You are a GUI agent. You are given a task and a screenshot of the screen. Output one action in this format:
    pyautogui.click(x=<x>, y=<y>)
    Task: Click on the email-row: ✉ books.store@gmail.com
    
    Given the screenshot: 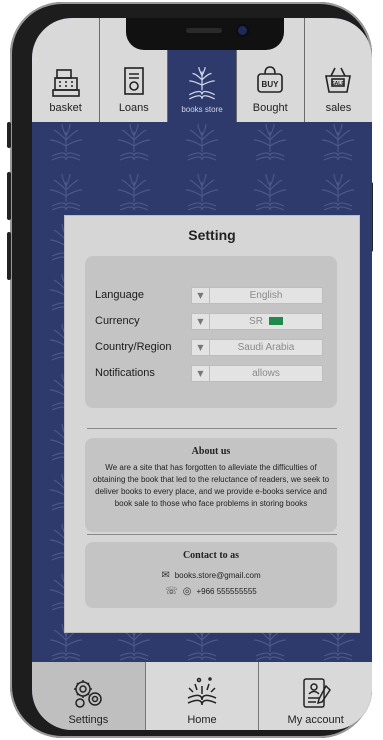 What is the action you would take?
    pyautogui.click(x=211, y=575)
    